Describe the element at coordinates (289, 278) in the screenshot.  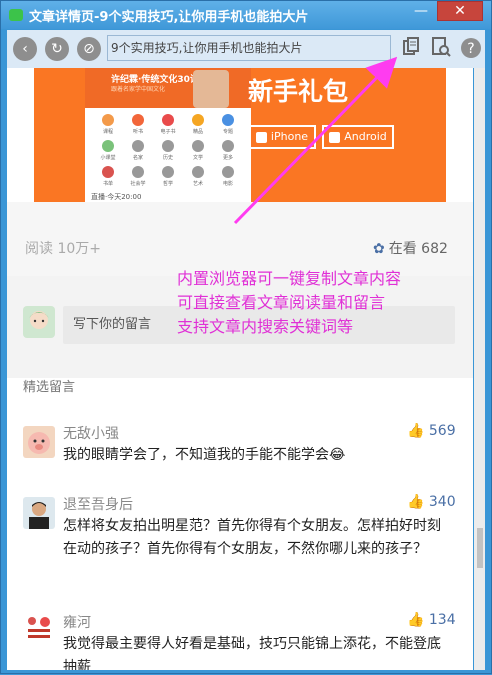
I see `annotation-line: 内置浏览器可一键复制文章内容` at that location.